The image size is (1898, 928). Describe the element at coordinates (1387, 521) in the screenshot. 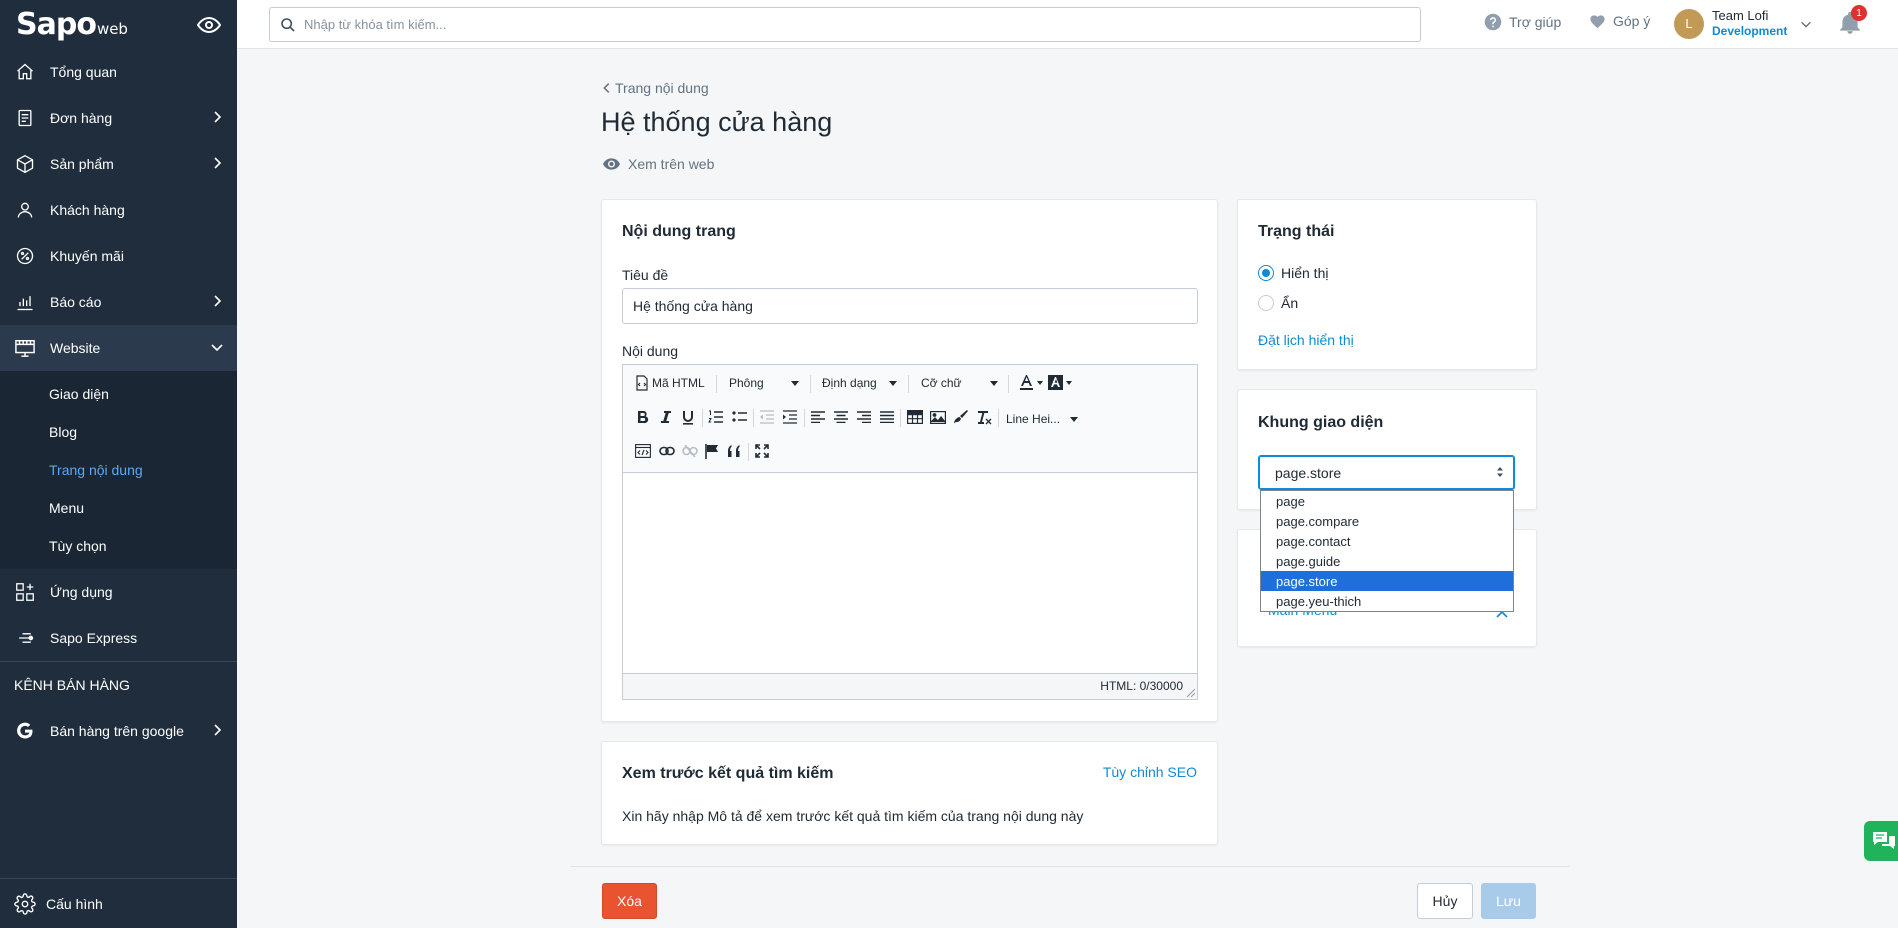

I see `dropdown-option: page.compare` at that location.